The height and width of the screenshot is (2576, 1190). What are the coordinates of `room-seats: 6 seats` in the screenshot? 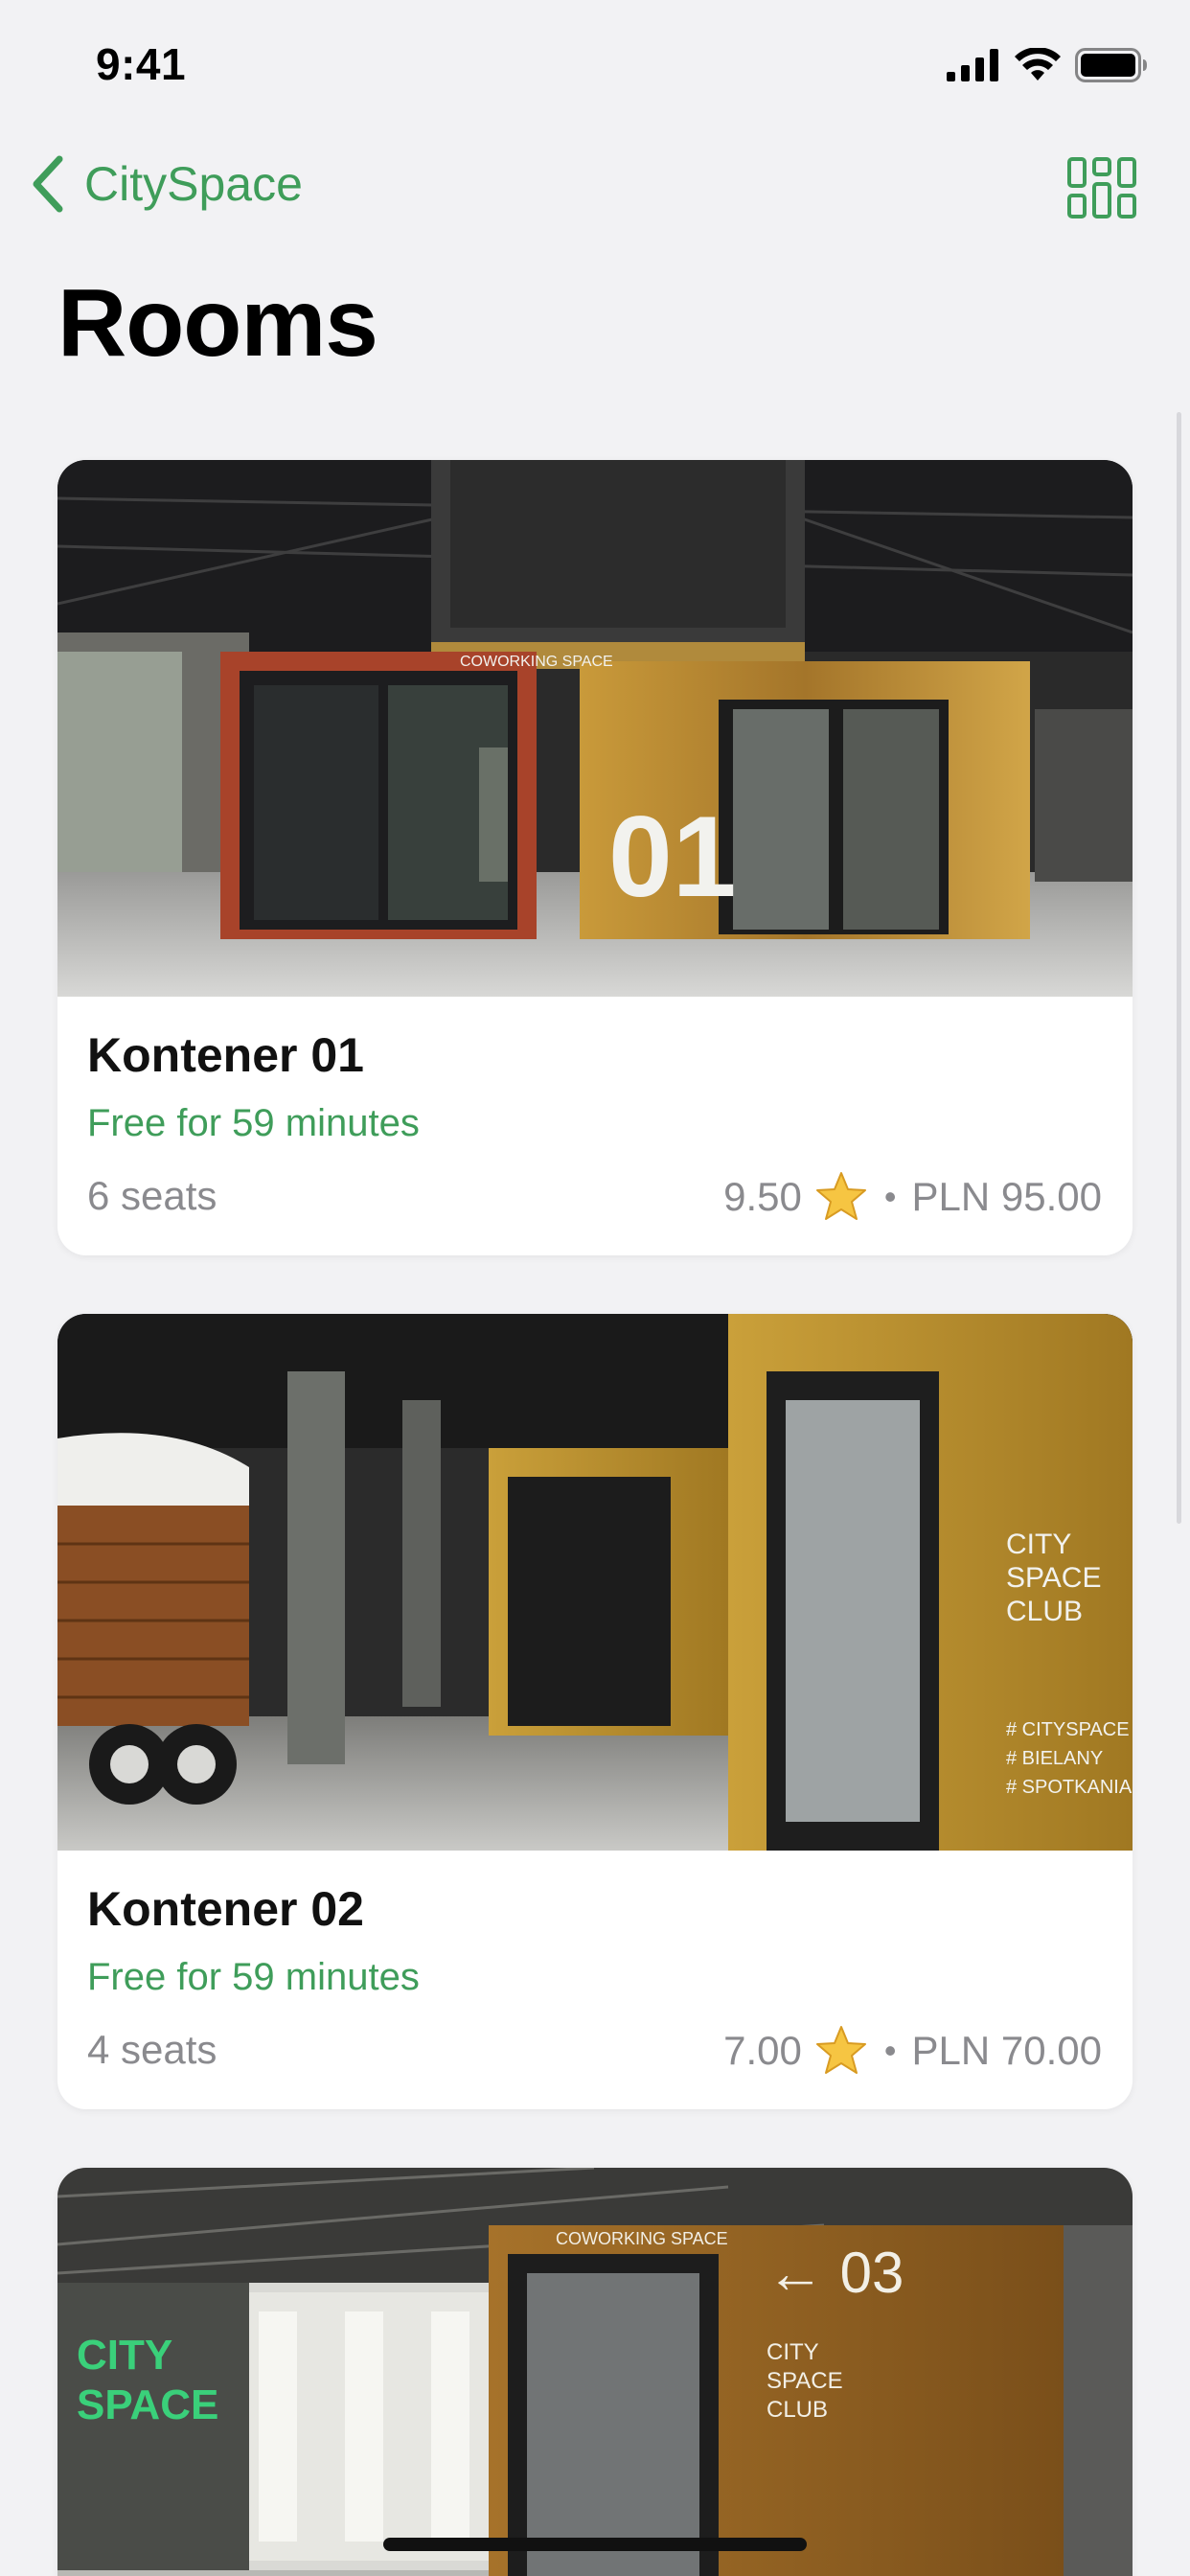 It's located at (152, 1195).